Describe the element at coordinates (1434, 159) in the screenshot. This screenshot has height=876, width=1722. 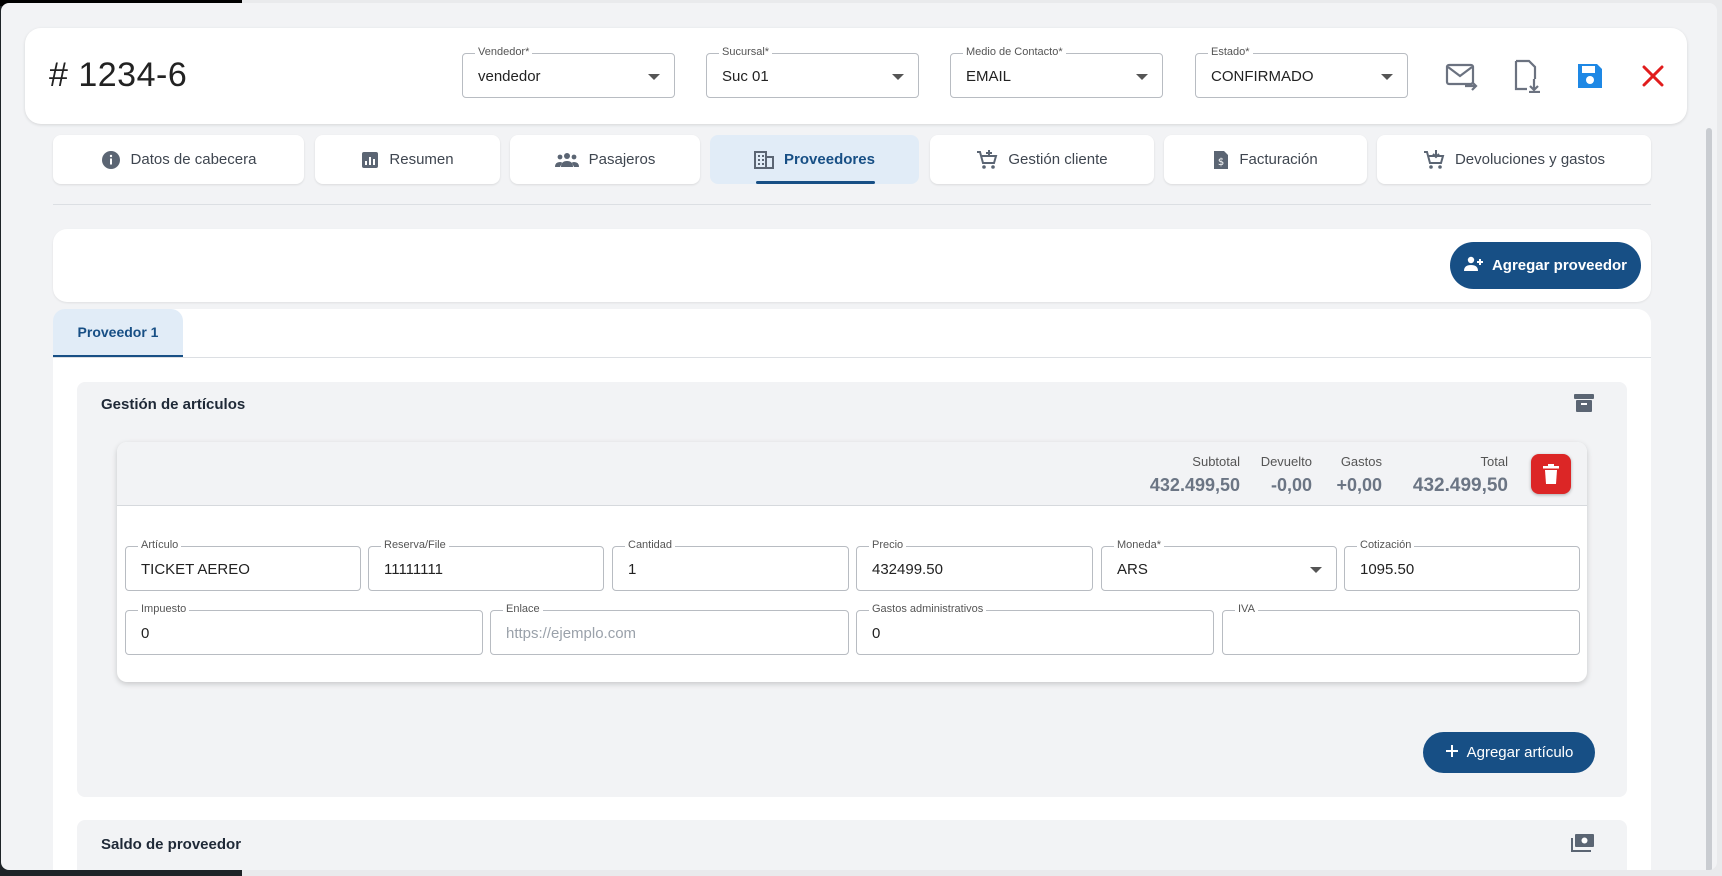
I see `cart-return-icon` at that location.